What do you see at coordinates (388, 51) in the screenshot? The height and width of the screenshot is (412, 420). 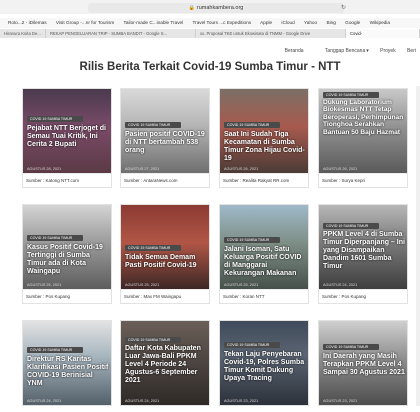 I see `nav-item-proyek: Proyek` at bounding box center [388, 51].